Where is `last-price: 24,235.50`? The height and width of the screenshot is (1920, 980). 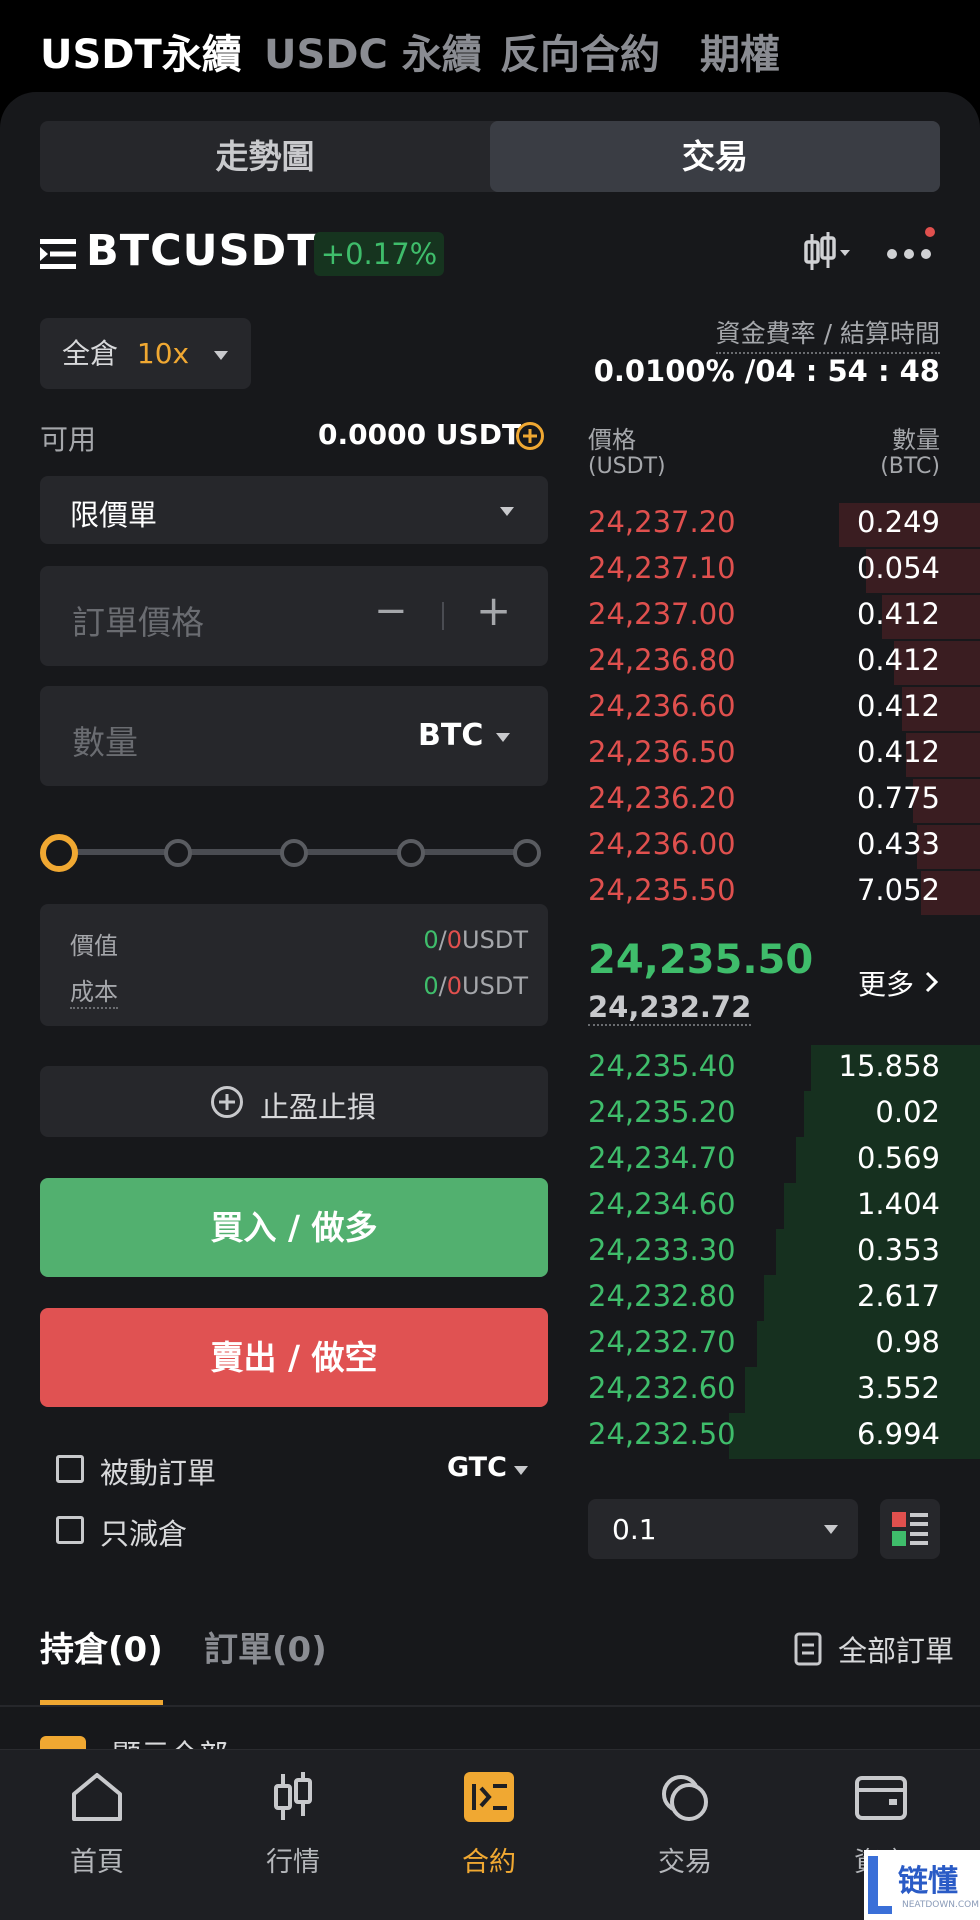 last-price: 24,235.50 is located at coordinates (701, 960).